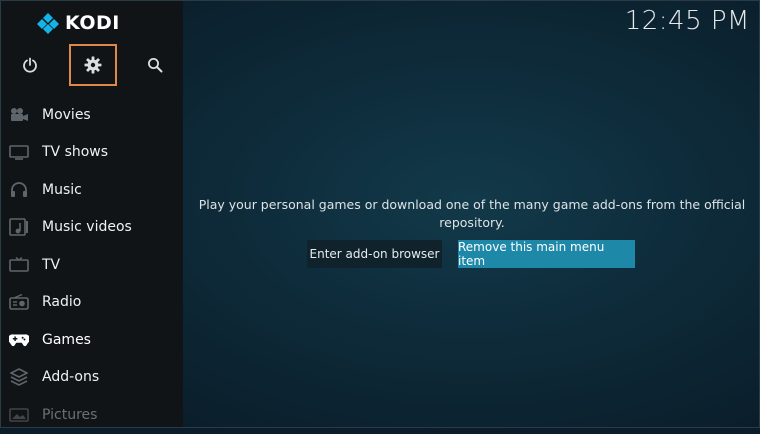 This screenshot has height=434, width=760. I want to click on tv-shows-icon, so click(19, 152).